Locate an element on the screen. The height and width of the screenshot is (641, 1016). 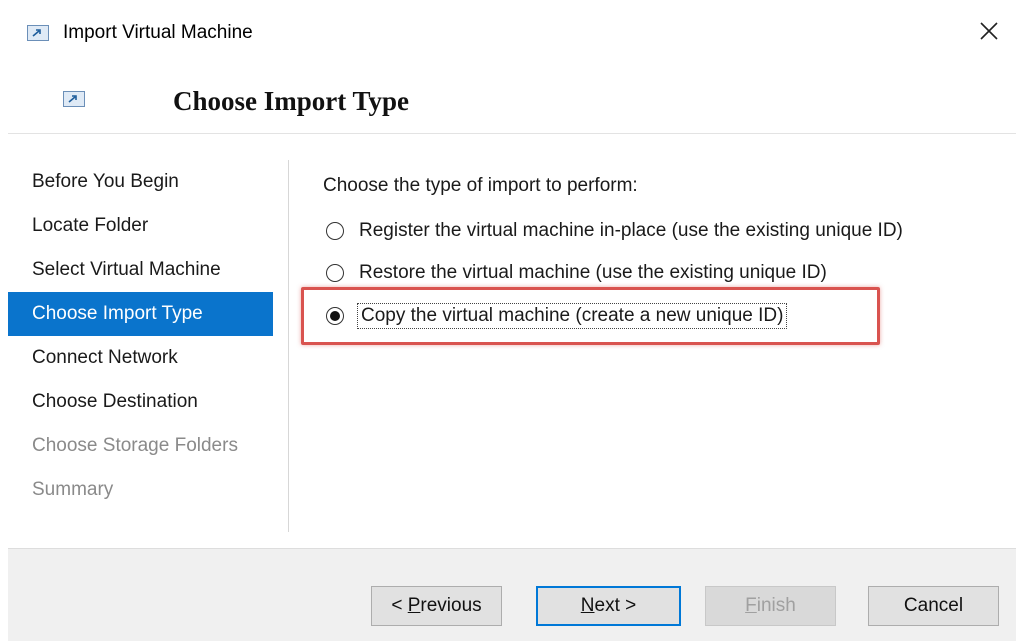
finish-button-accel: F is located at coordinates (751, 605).